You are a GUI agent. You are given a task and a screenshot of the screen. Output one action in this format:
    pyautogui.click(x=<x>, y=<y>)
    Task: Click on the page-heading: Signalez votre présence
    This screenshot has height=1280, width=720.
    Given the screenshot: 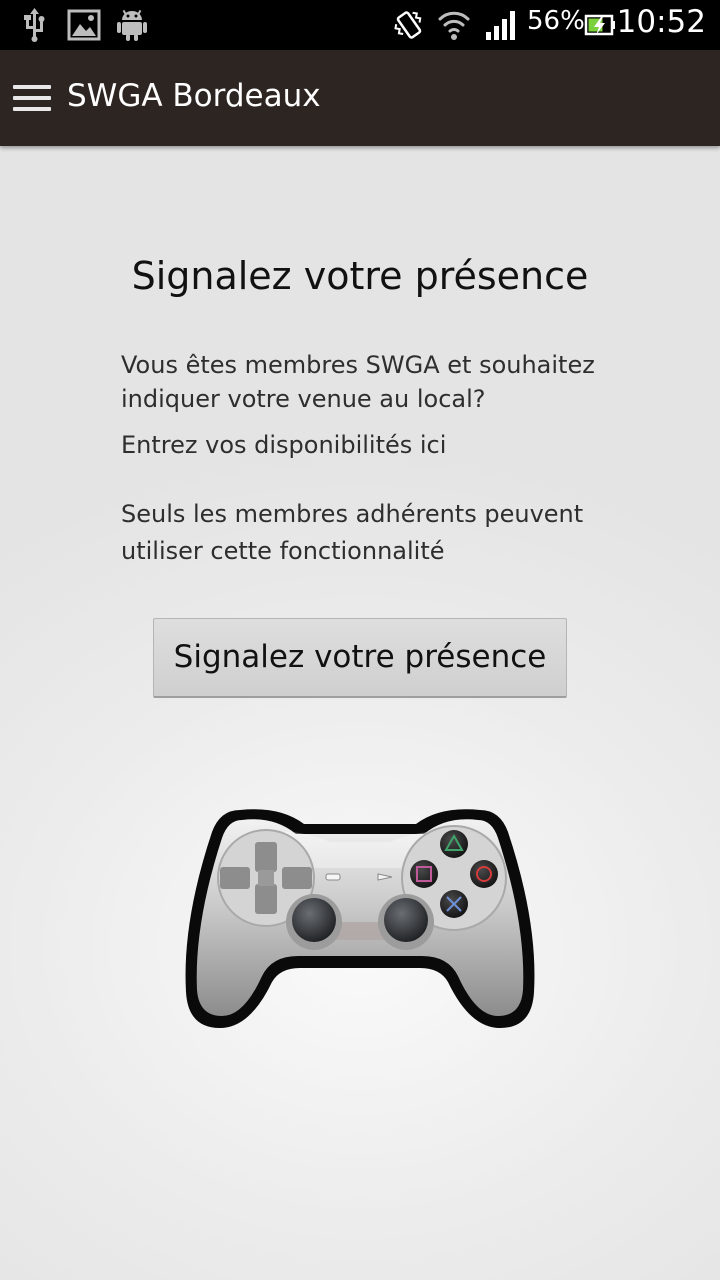 What is the action you would take?
    pyautogui.click(x=360, y=276)
    